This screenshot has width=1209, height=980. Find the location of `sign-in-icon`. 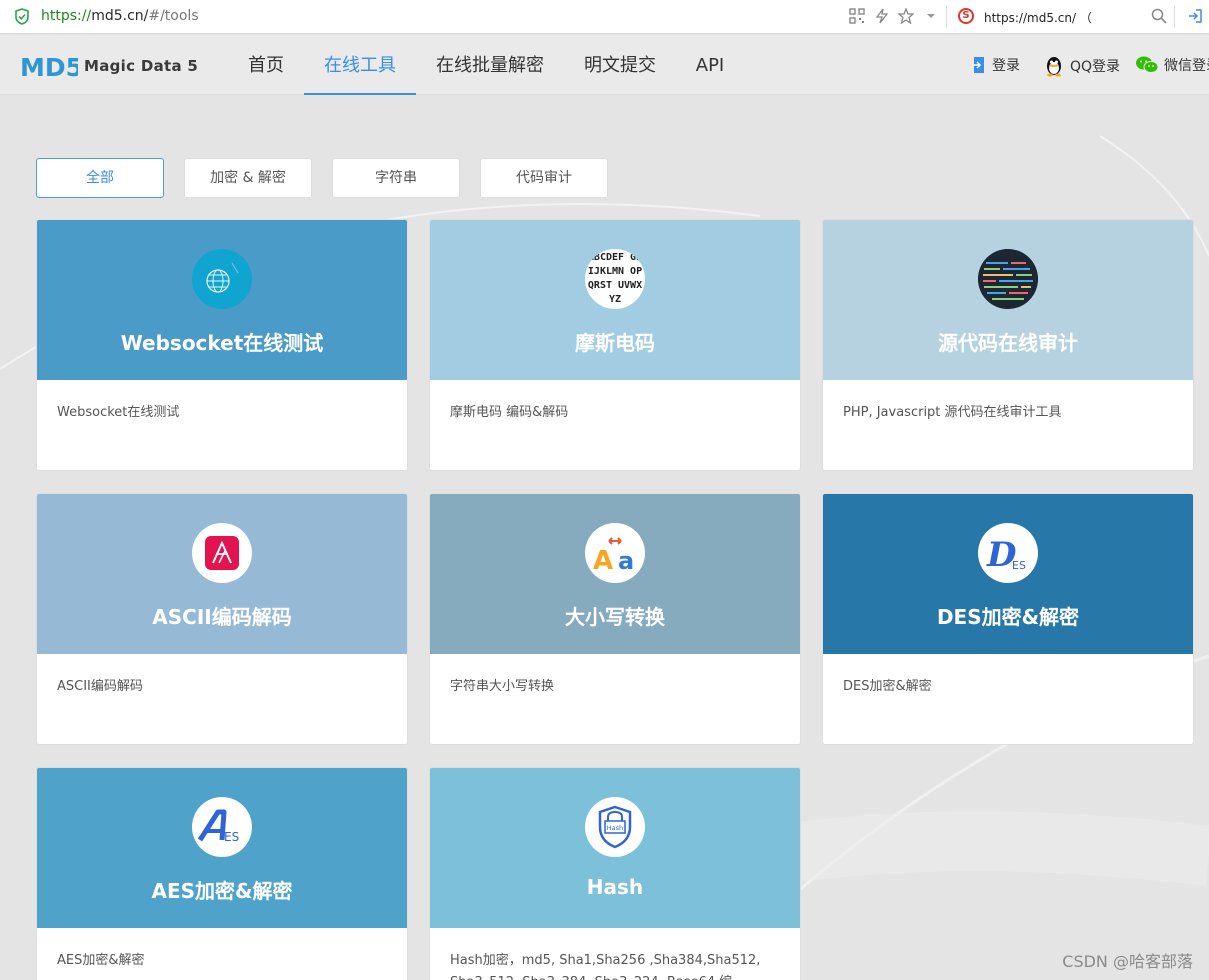

sign-in-icon is located at coordinates (1195, 17).